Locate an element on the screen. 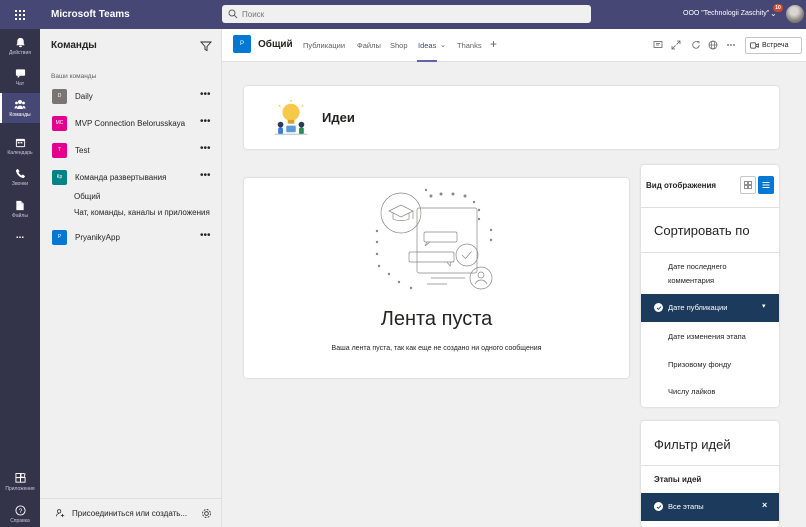 The height and width of the screenshot is (527, 806). rail-label: Календарь is located at coordinates (20, 153).